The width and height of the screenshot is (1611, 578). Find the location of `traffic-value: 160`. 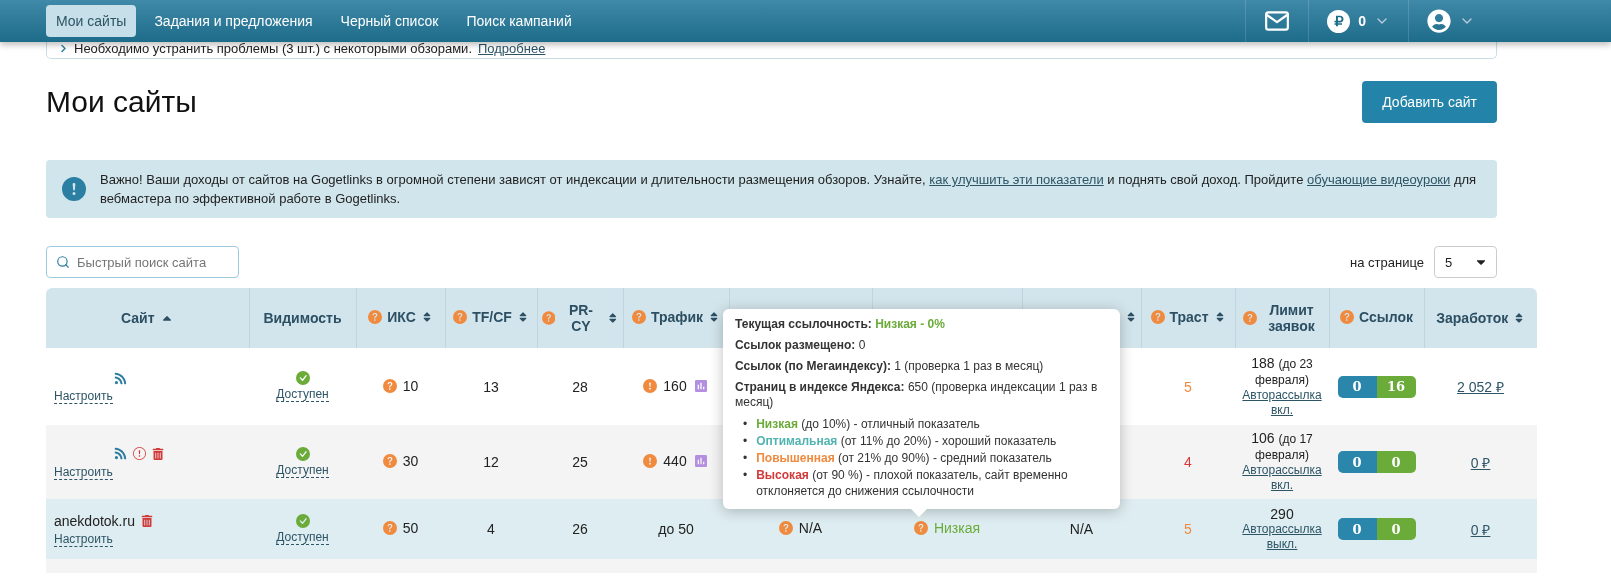

traffic-value: 160 is located at coordinates (675, 385).